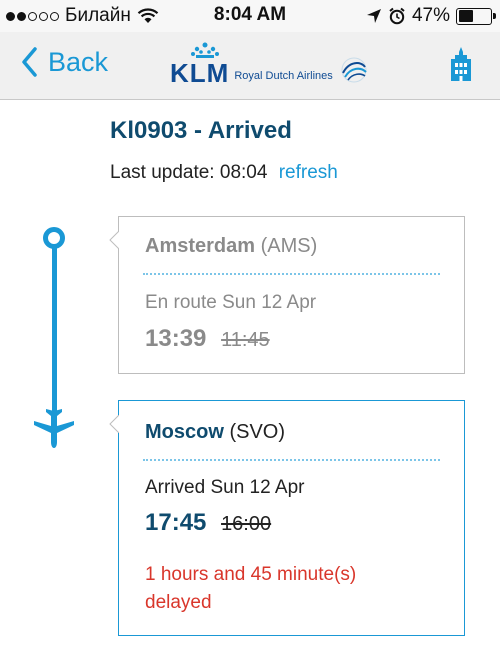  Describe the element at coordinates (176, 522) in the screenshot. I see `destination-actual-time: 17:45` at that location.